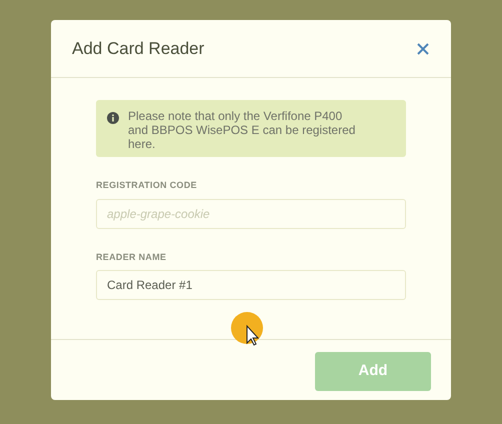  Describe the element at coordinates (247, 329) in the screenshot. I see `cursor-icon` at that location.